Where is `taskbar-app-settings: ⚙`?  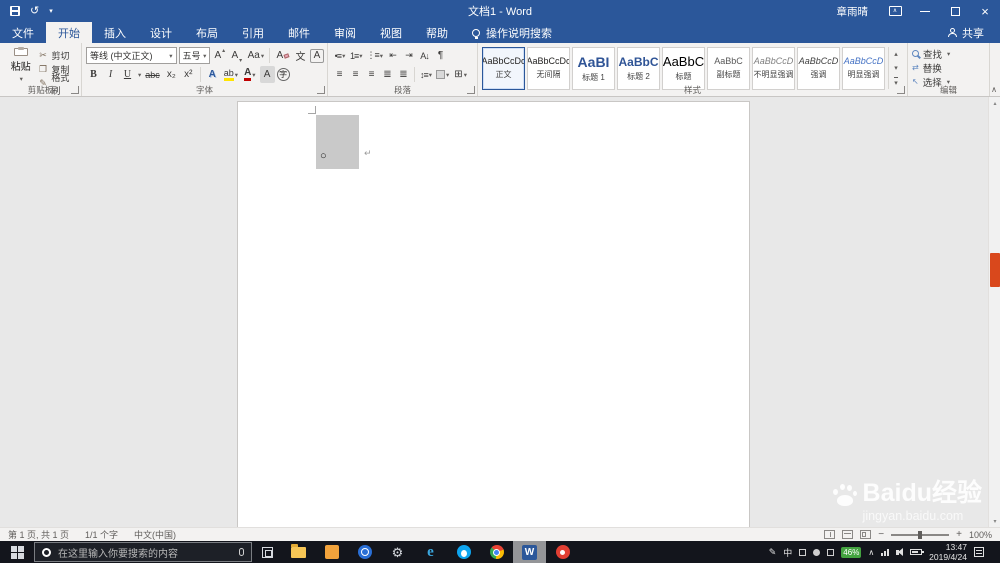 taskbar-app-settings: ⚙ is located at coordinates (397, 552).